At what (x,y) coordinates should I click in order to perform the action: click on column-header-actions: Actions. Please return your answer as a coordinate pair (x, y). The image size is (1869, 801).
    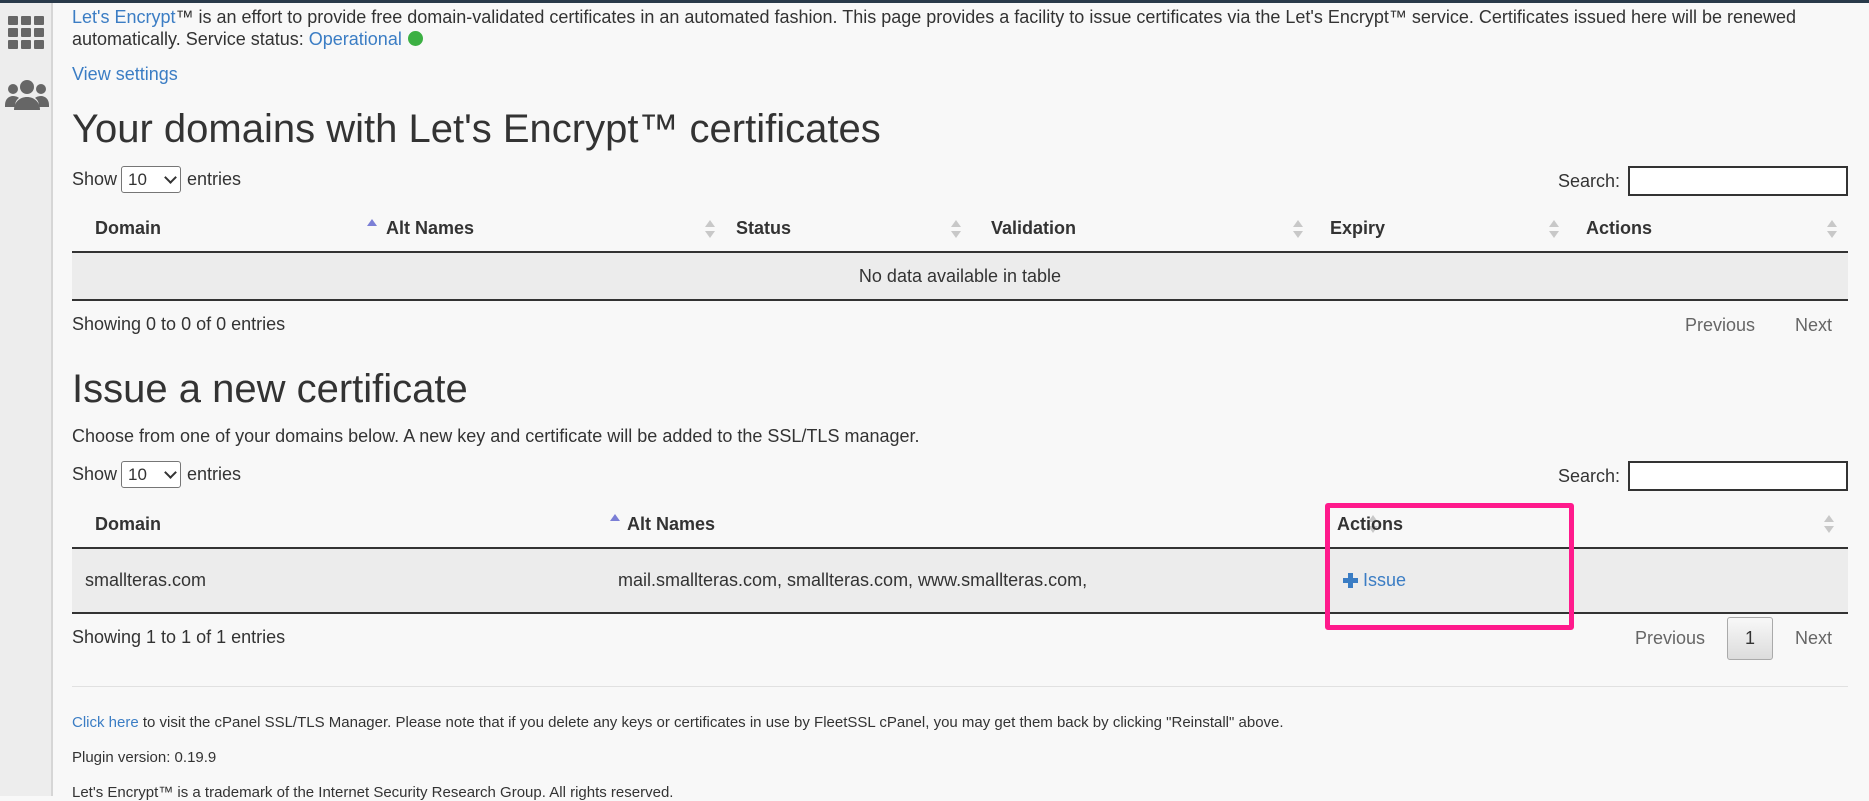
    Looking at the image, I should click on (1717, 228).